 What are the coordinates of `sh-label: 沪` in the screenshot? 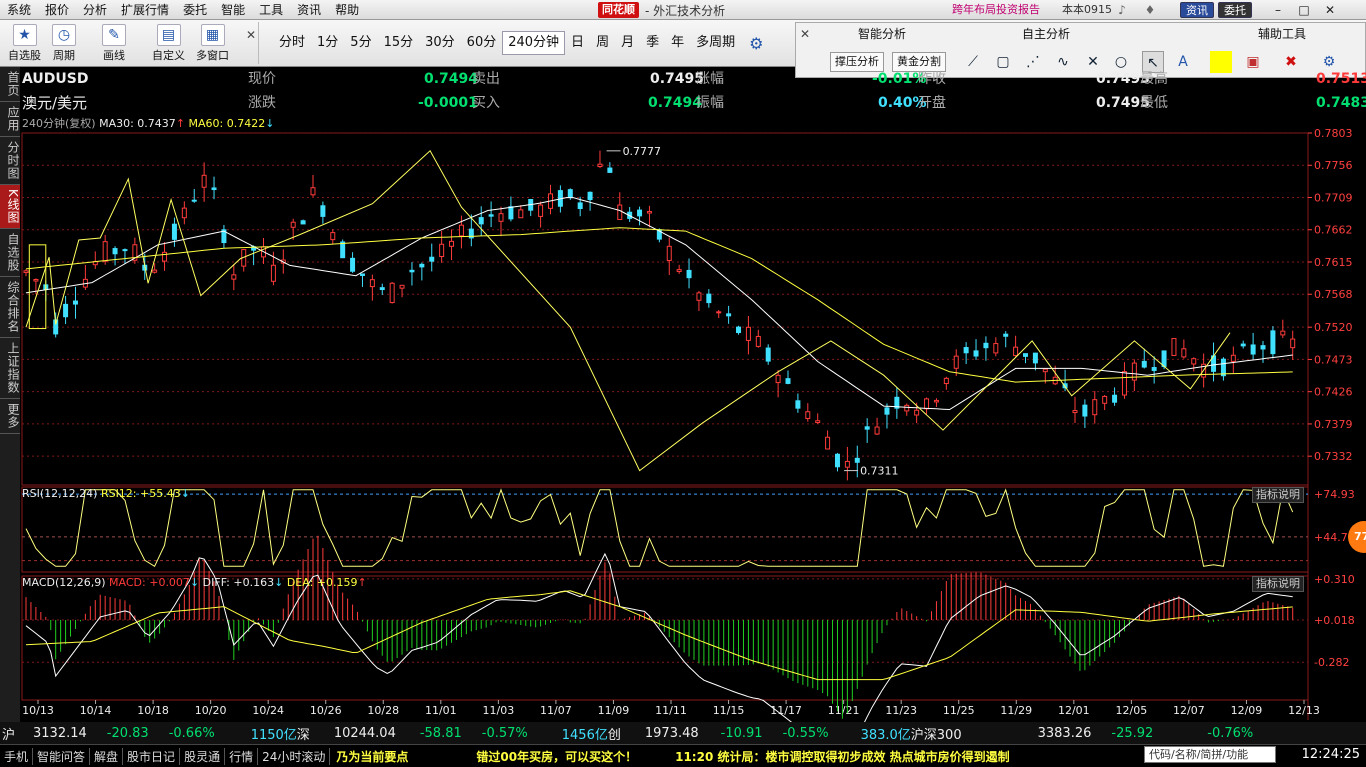 It's located at (9, 735).